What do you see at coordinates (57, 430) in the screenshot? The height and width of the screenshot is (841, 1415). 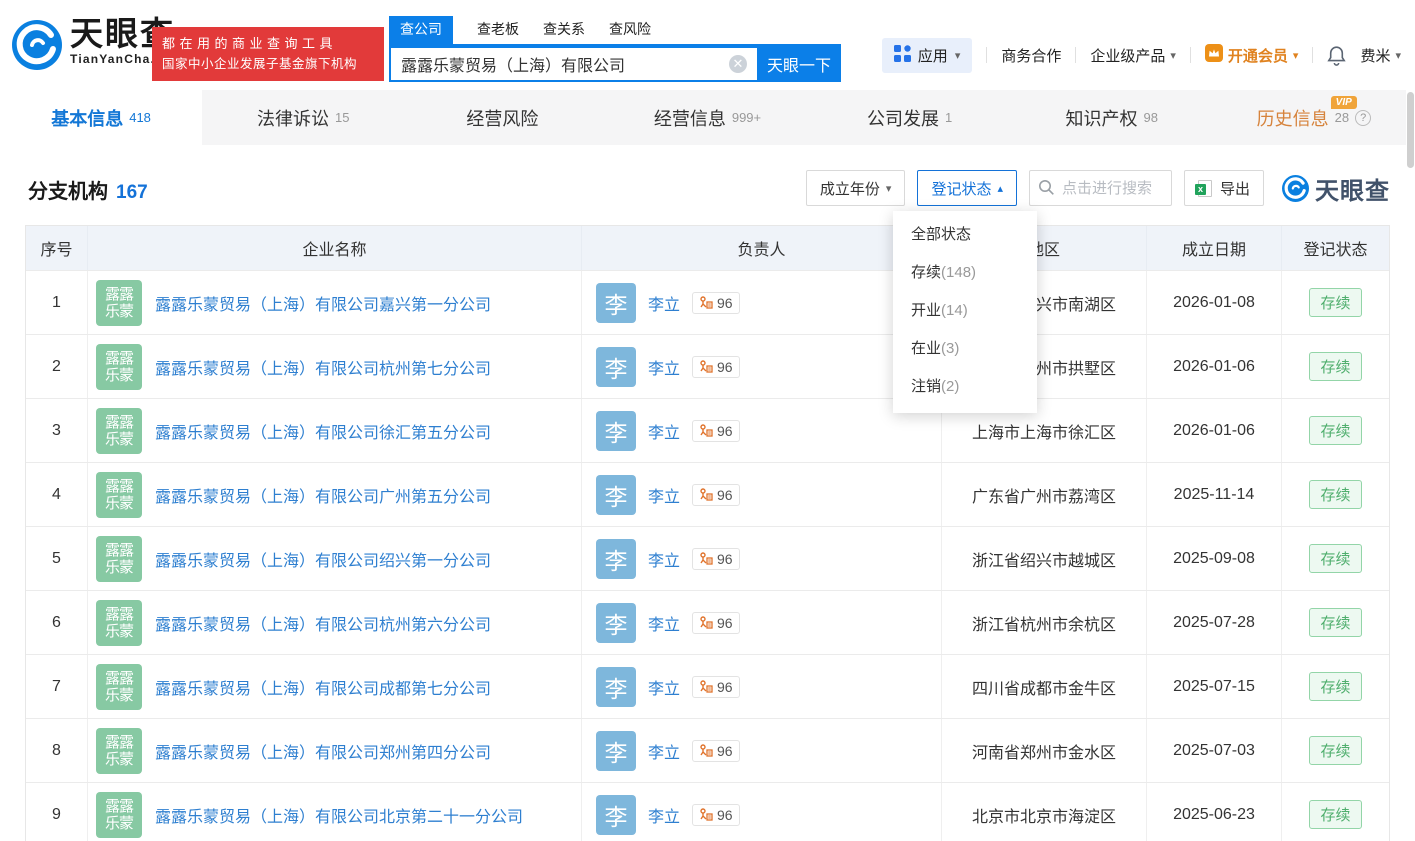 I see `row-number: 3` at bounding box center [57, 430].